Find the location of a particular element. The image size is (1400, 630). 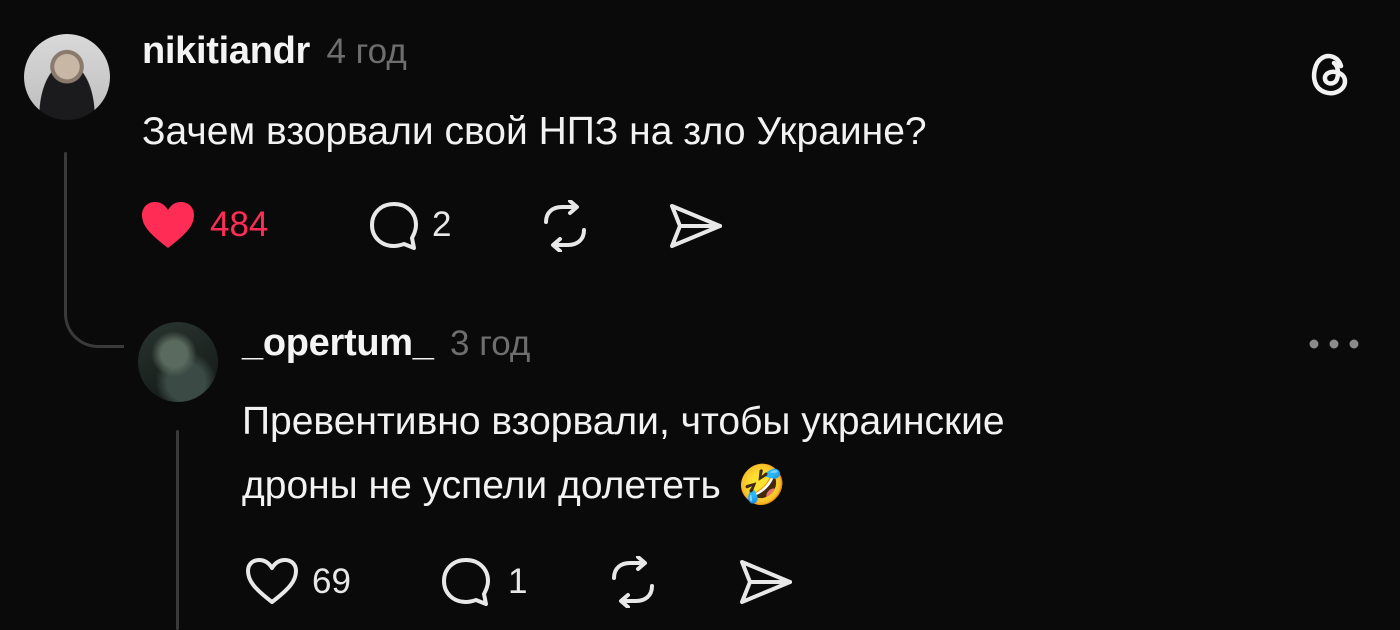

avatar-nikitiandr is located at coordinates (67, 77).